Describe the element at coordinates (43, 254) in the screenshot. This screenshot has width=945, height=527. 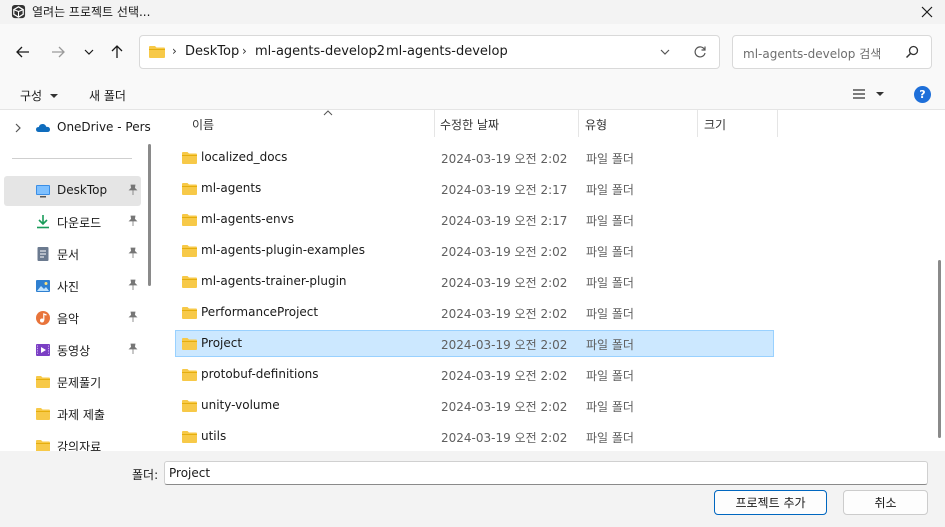
I see `document-icon` at that location.